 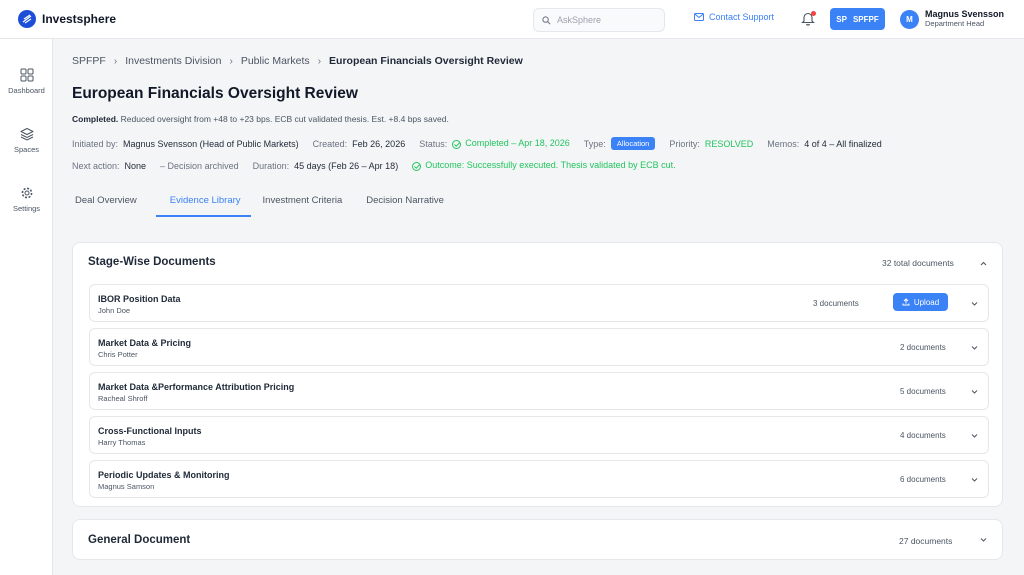 I want to click on status-label: Status:, so click(x=433, y=143).